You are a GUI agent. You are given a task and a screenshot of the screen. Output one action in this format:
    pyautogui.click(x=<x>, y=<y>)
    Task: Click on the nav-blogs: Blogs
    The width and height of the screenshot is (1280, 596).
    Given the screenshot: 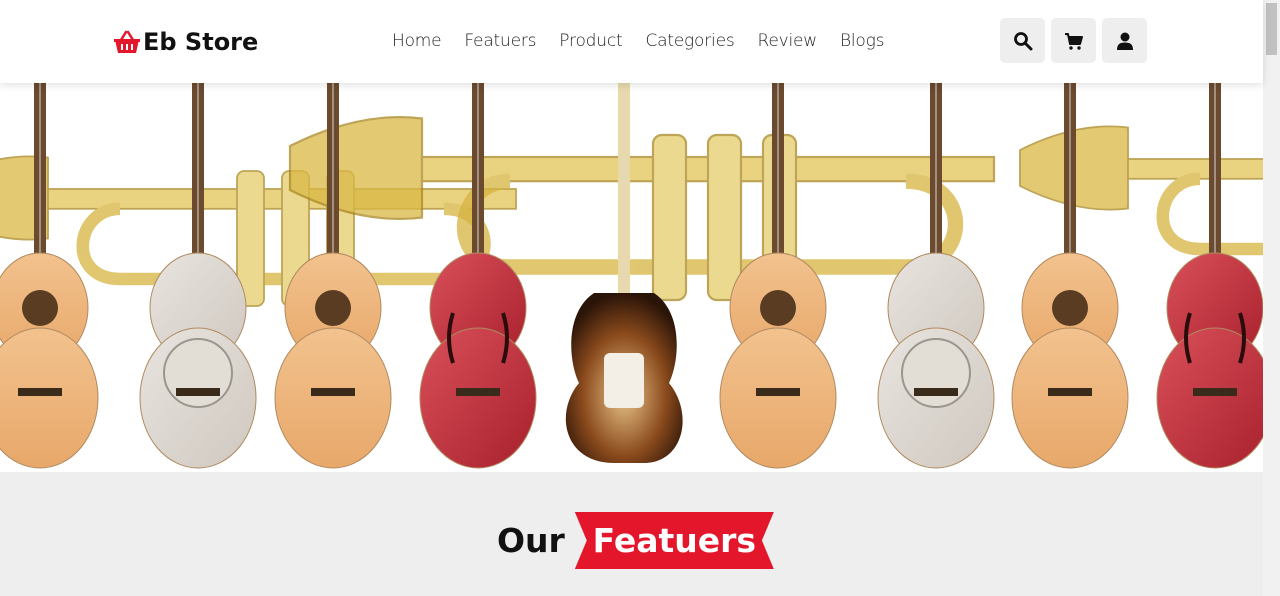 What is the action you would take?
    pyautogui.click(x=862, y=41)
    